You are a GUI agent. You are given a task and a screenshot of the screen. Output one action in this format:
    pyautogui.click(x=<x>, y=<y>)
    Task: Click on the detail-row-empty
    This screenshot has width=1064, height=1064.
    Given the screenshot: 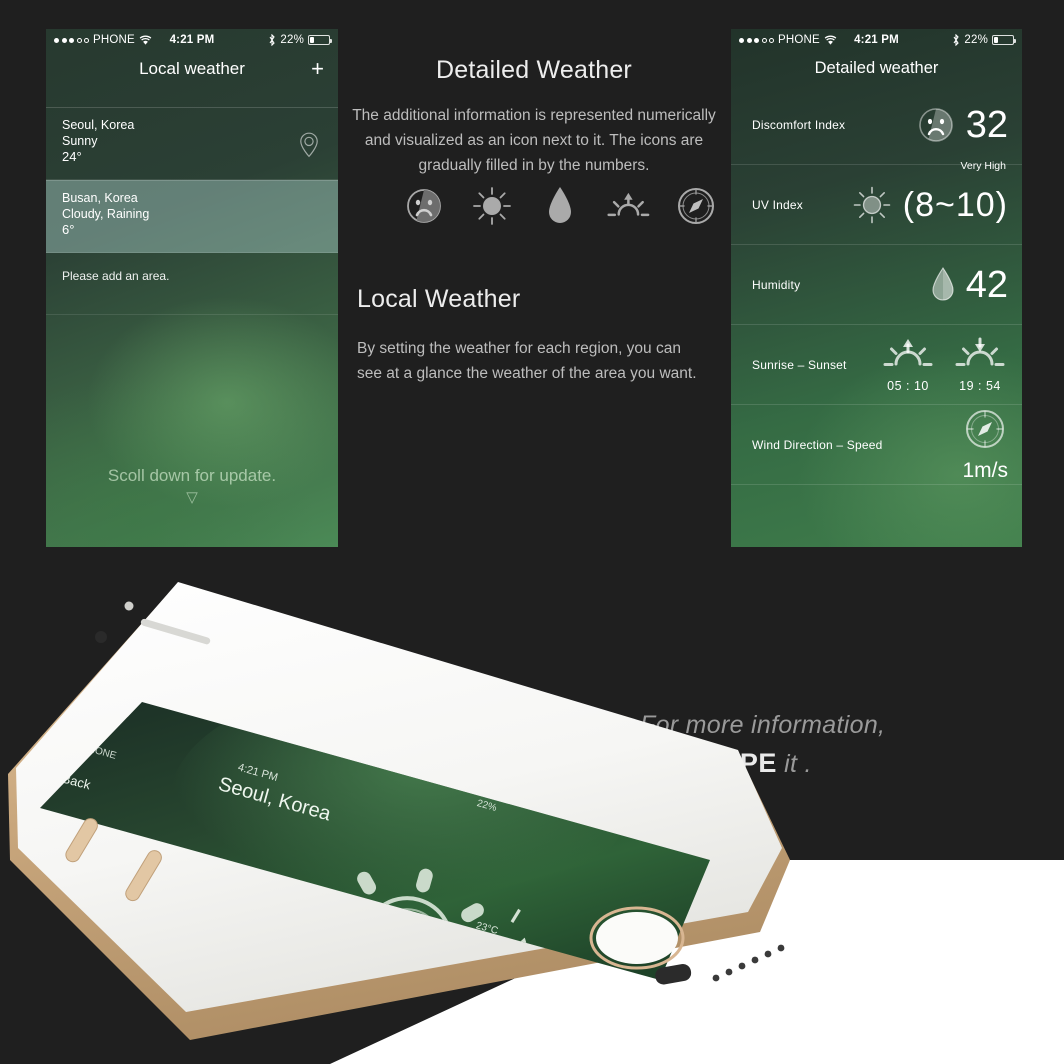 What is the action you would take?
    pyautogui.click(x=876, y=516)
    